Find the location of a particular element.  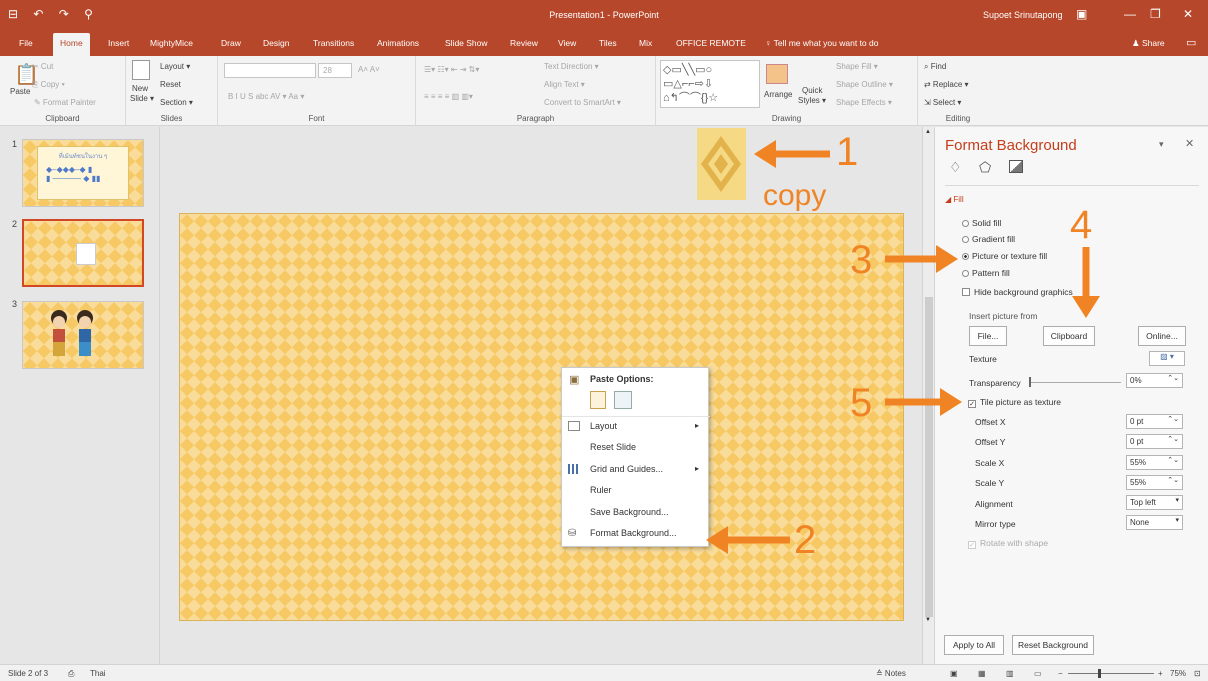

zoom-in-button: + is located at coordinates (1160, 673).